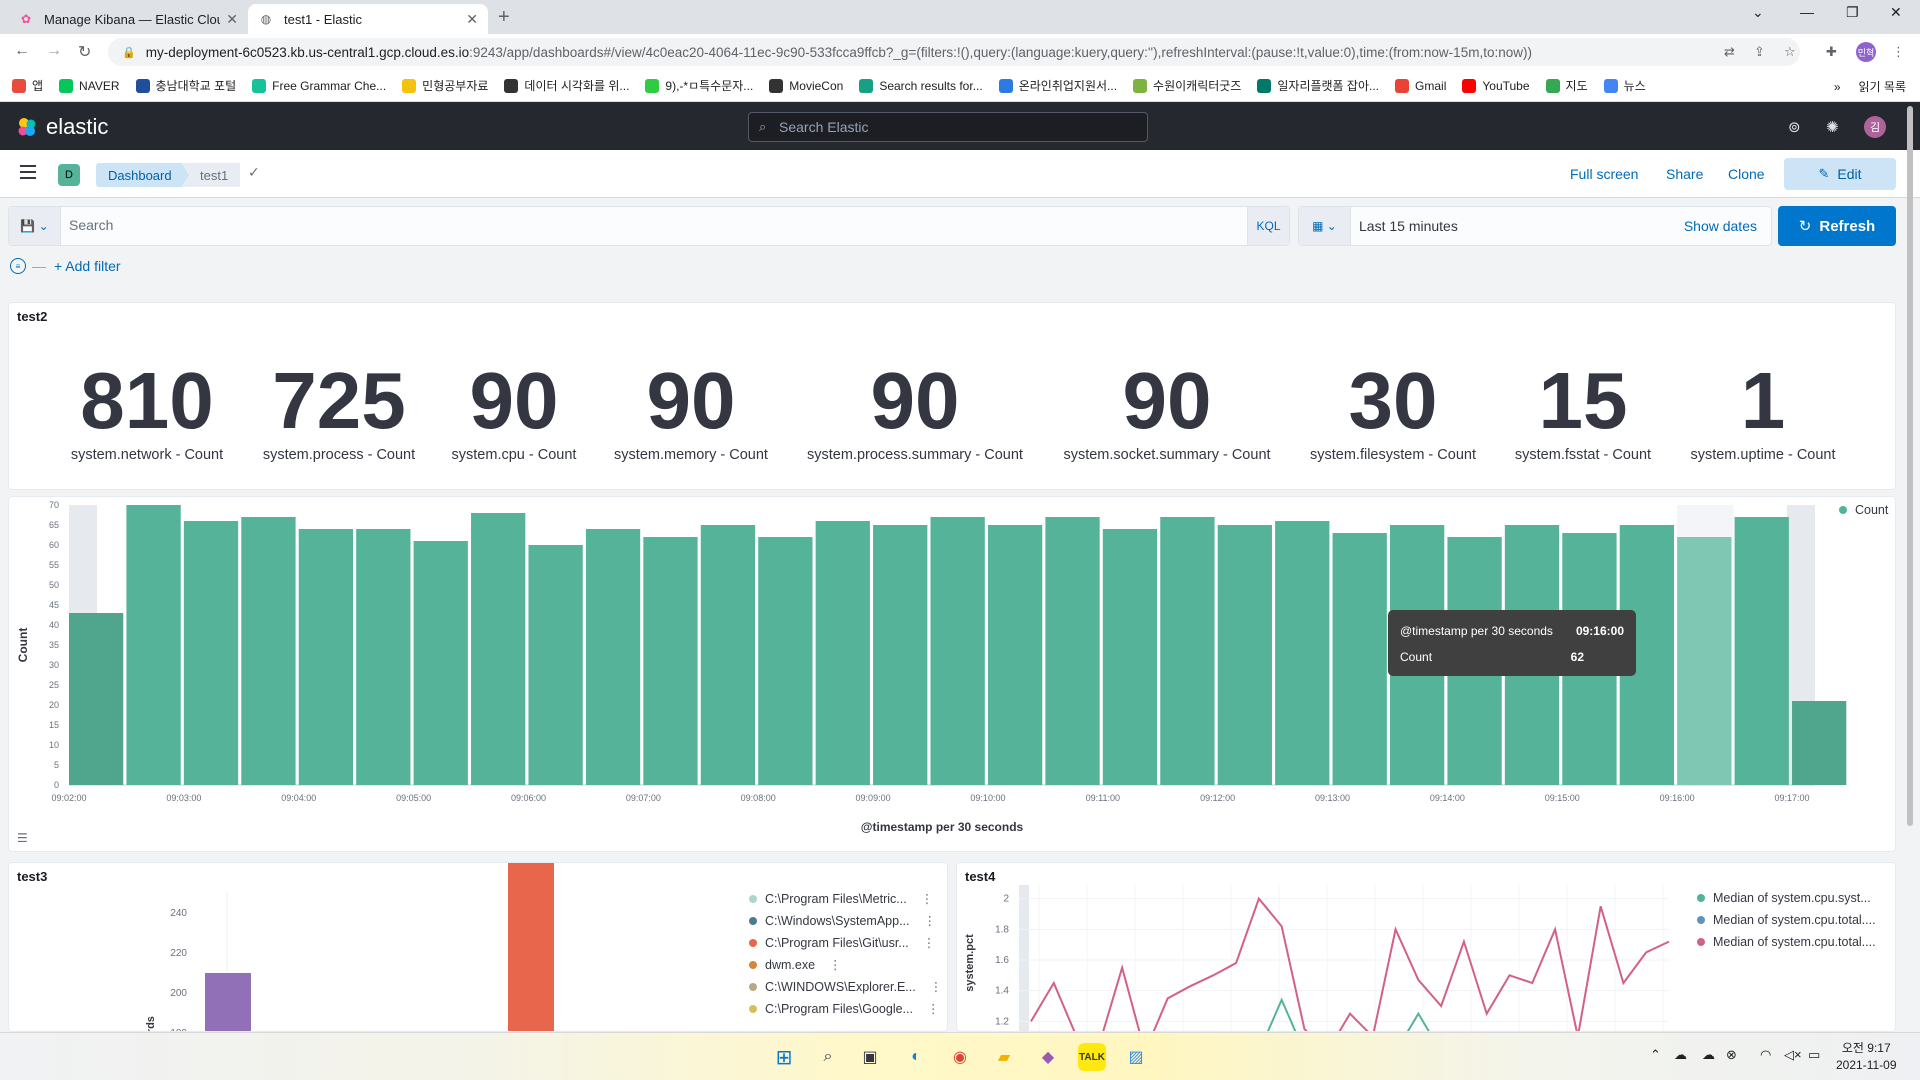 The height and width of the screenshot is (1080, 1920). Describe the element at coordinates (1731, 1055) in the screenshot. I see `notification-x-icon: ⊗` at that location.